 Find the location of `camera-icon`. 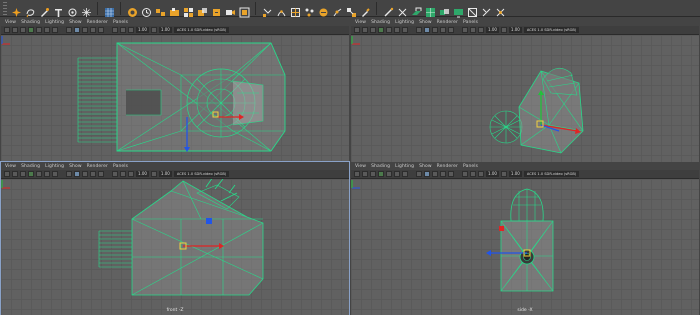

camera-icon is located at coordinates (230, 9).